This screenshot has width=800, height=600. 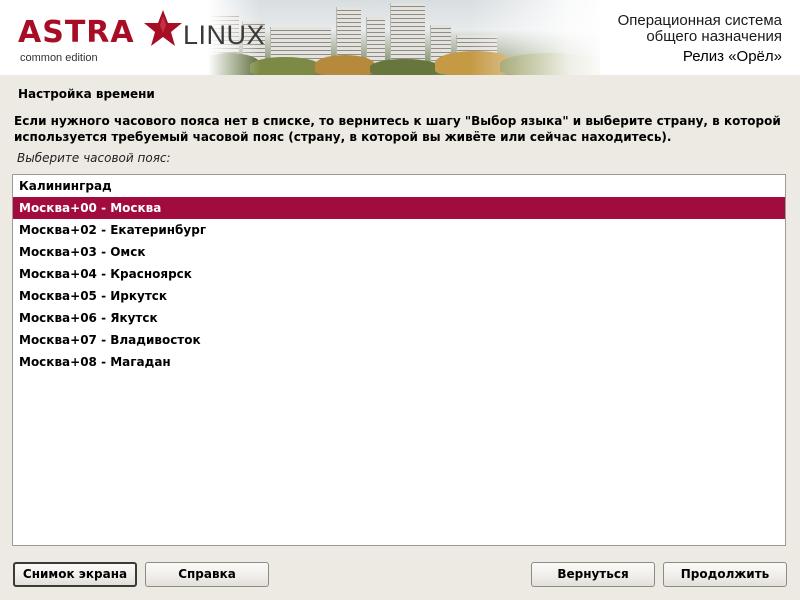 I want to click on list-item: Москва+03 - Омск, so click(x=399, y=252).